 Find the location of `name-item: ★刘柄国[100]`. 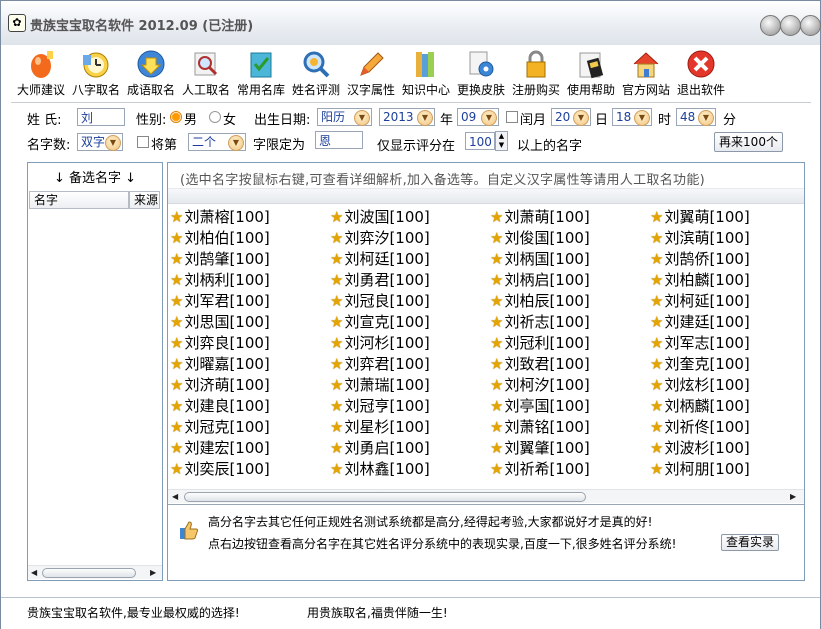

name-item: ★刘柄国[100] is located at coordinates (540, 259).